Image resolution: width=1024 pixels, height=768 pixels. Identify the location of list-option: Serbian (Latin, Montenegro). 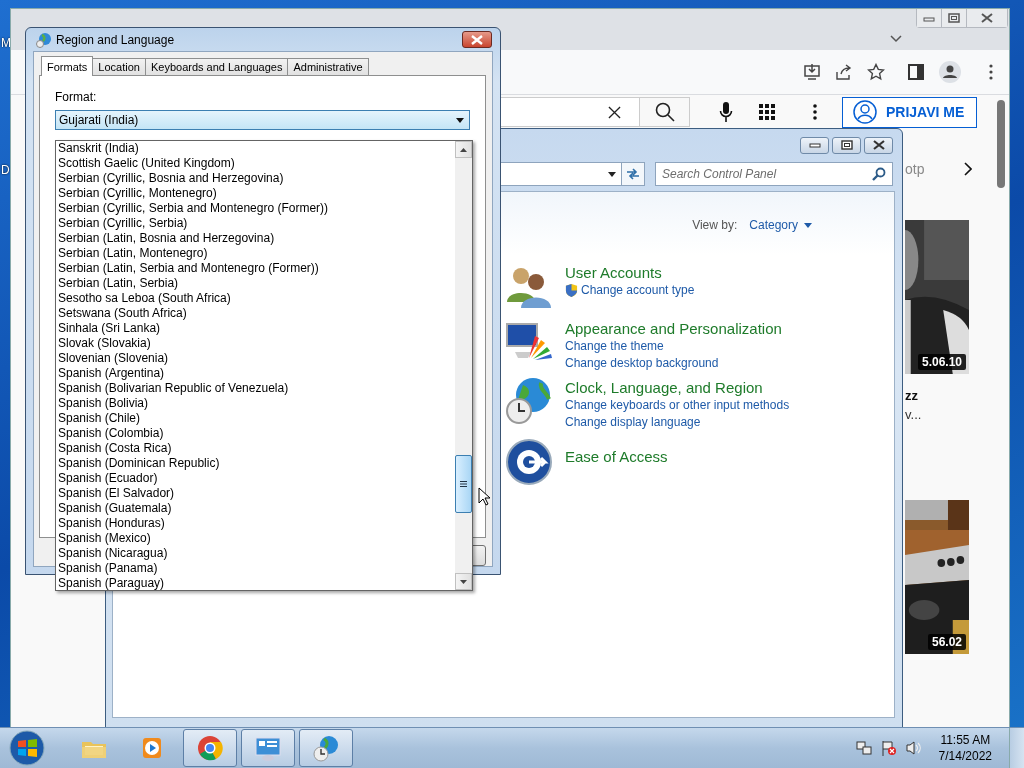
(256, 253).